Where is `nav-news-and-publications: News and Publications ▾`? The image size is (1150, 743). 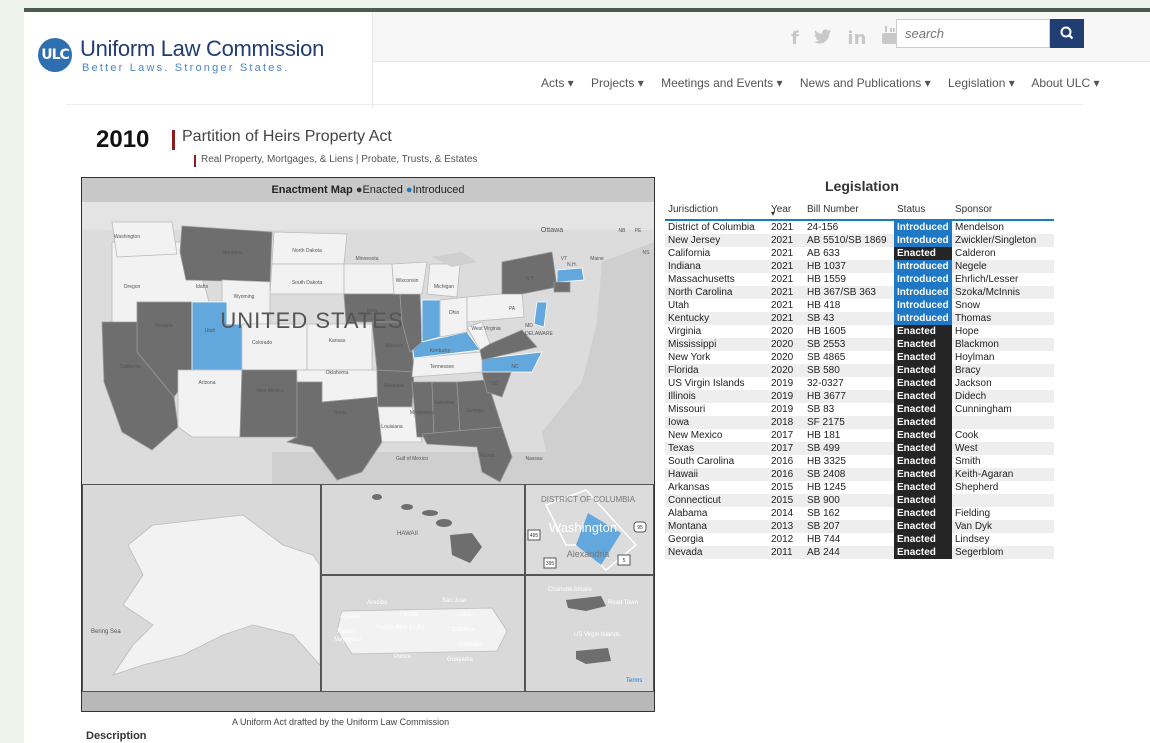
nav-news-and-publications: News and Publications ▾ is located at coordinates (865, 83).